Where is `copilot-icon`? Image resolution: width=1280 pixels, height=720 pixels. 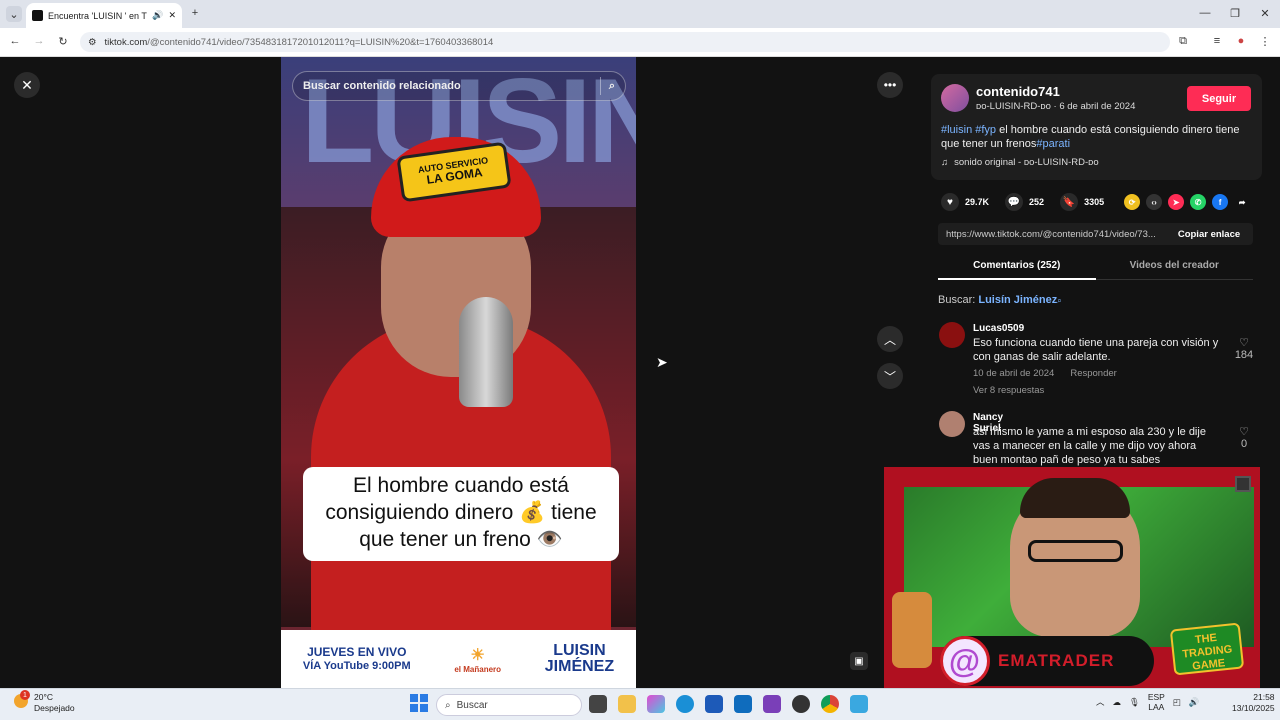 copilot-icon is located at coordinates (656, 704).